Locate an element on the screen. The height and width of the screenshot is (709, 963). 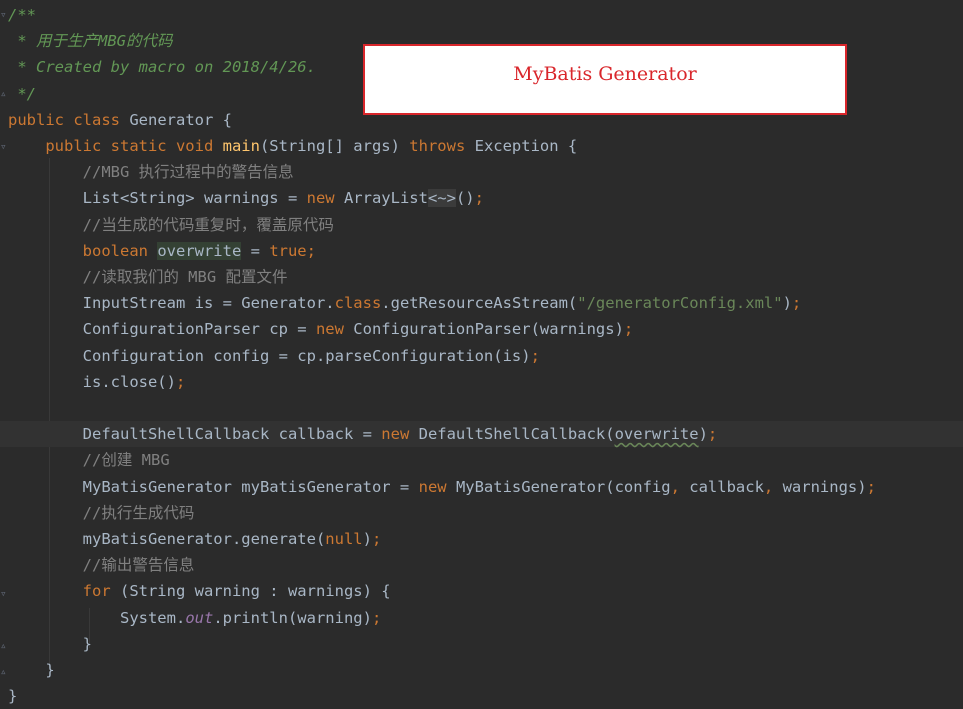
code-text: myBatisGenerator.generate(null); is located at coordinates (195, 539).